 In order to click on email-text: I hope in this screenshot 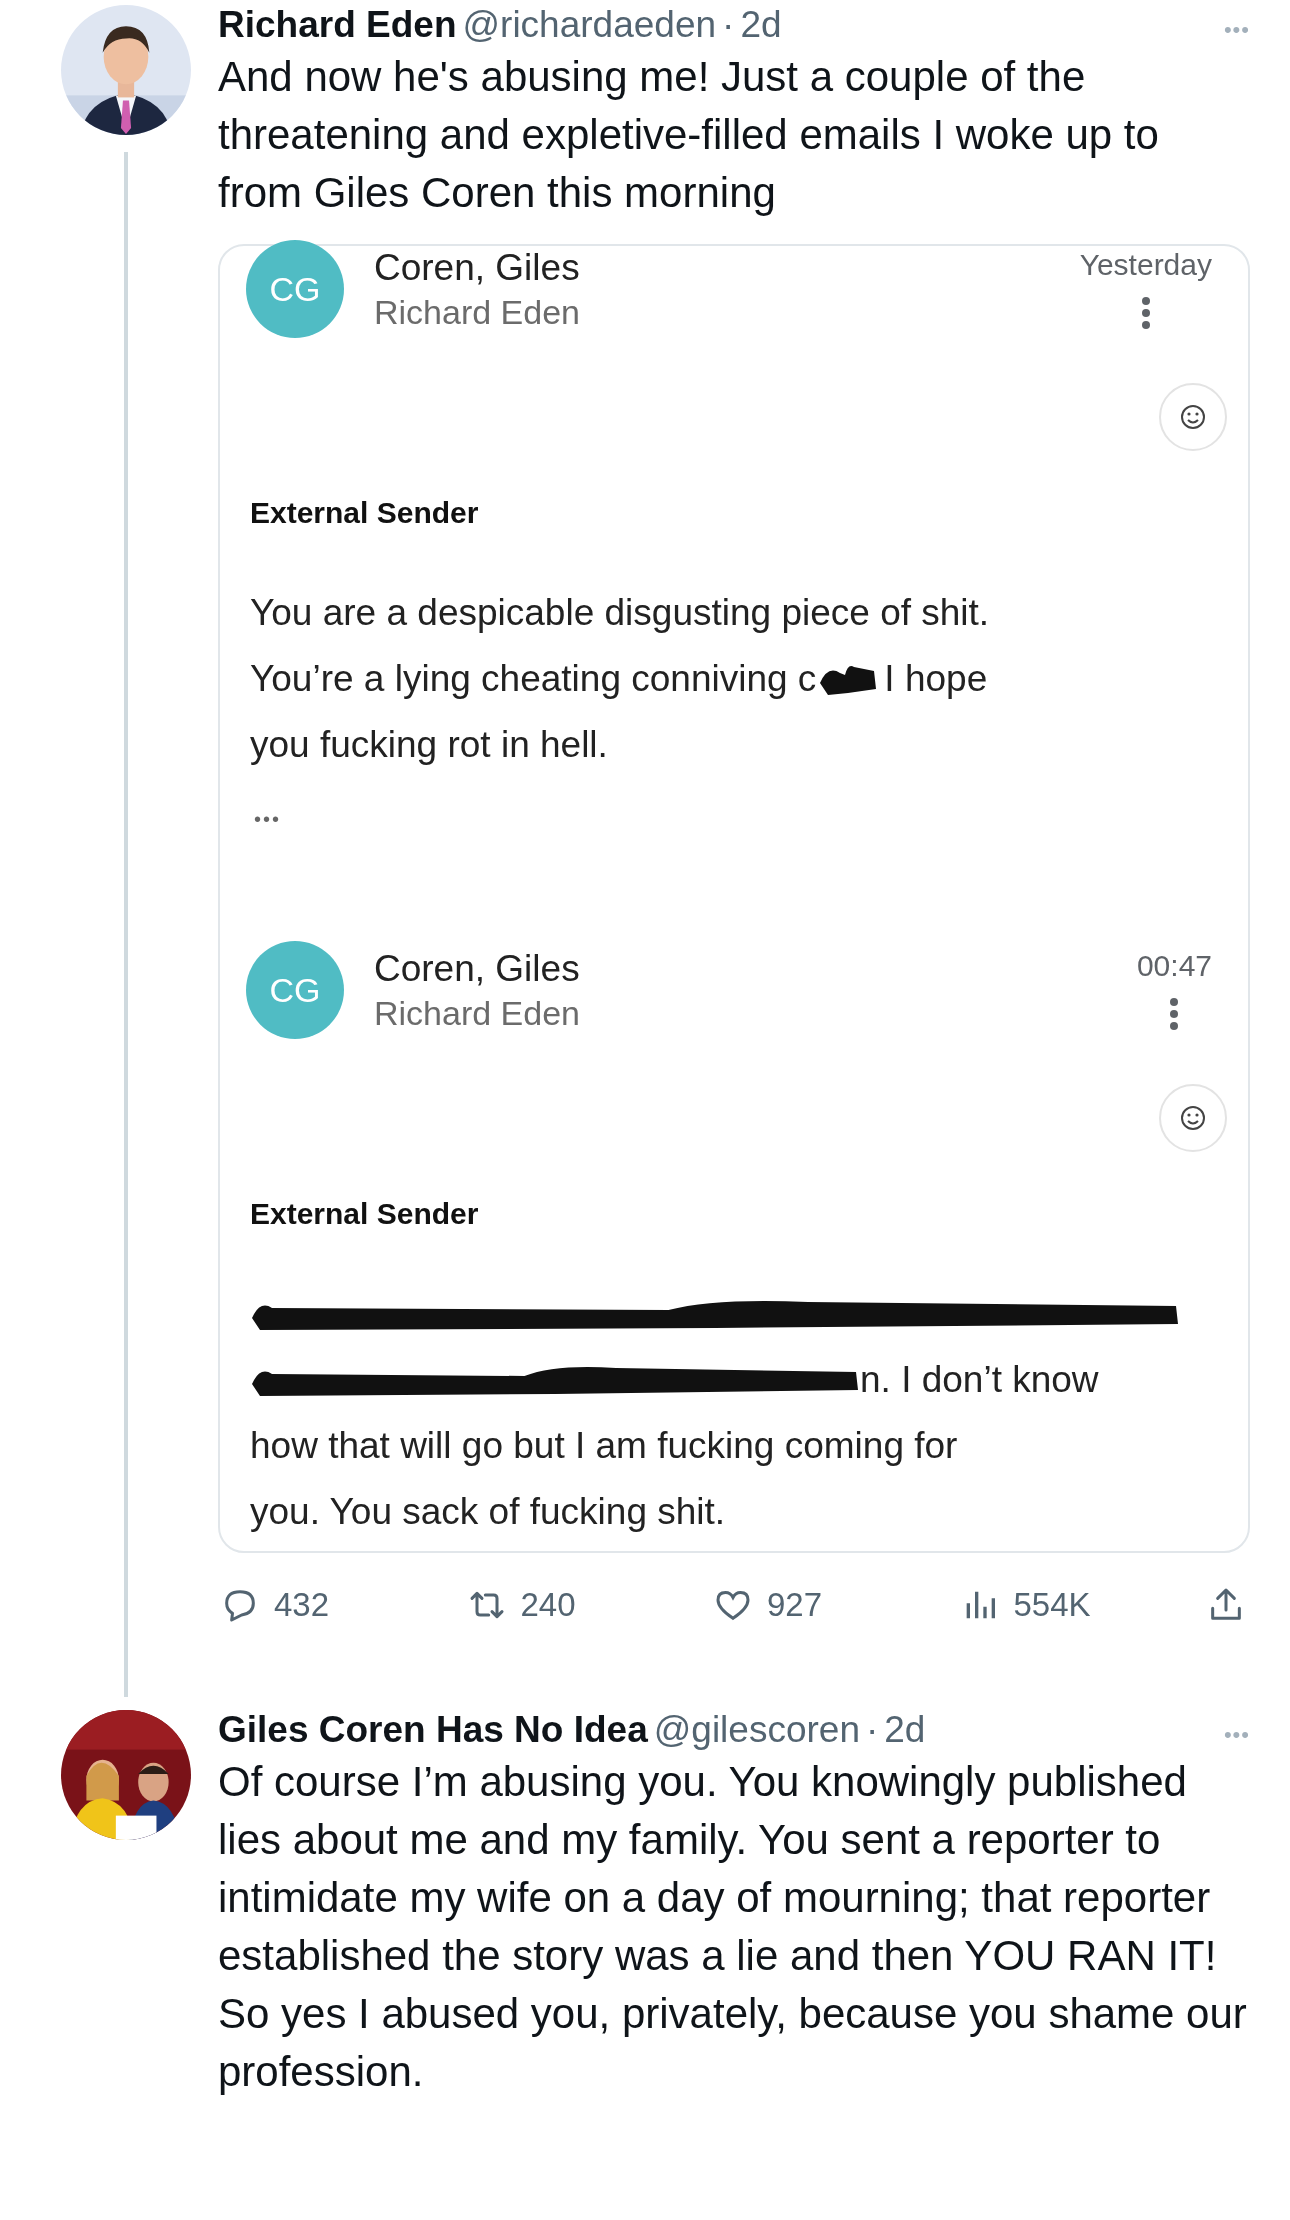, I will do `click(936, 679)`.